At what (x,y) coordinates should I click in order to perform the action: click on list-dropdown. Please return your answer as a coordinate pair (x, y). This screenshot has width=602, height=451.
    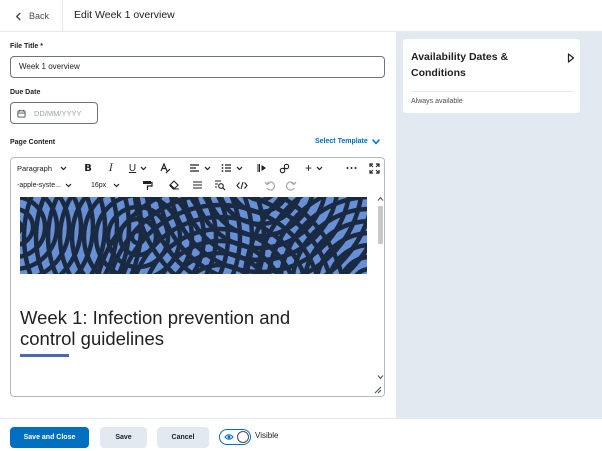
    Looking at the image, I should click on (232, 168).